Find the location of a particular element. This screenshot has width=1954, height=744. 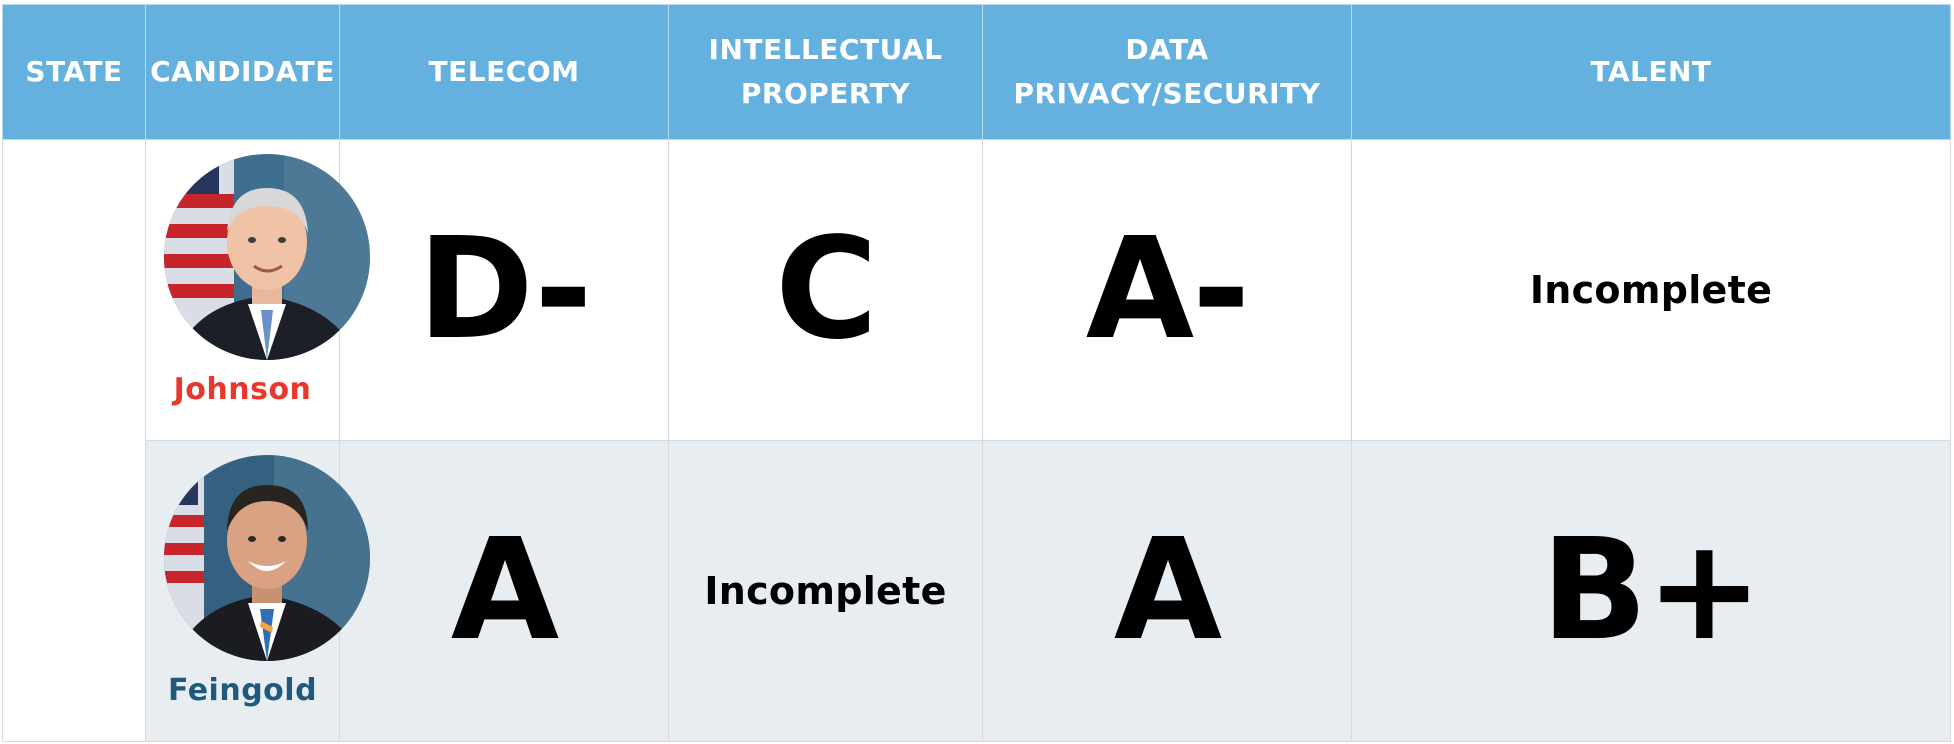

grade-value: A- is located at coordinates (1167, 289).